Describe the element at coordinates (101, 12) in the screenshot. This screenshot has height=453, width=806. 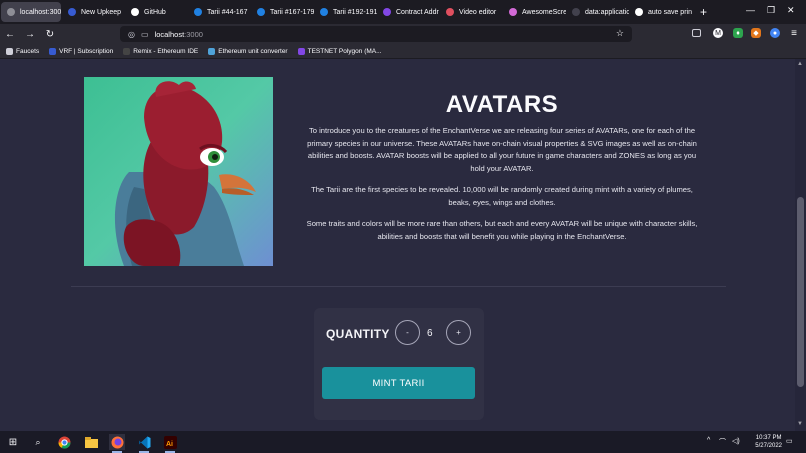
I see `tab-label: New Upkeep` at that location.